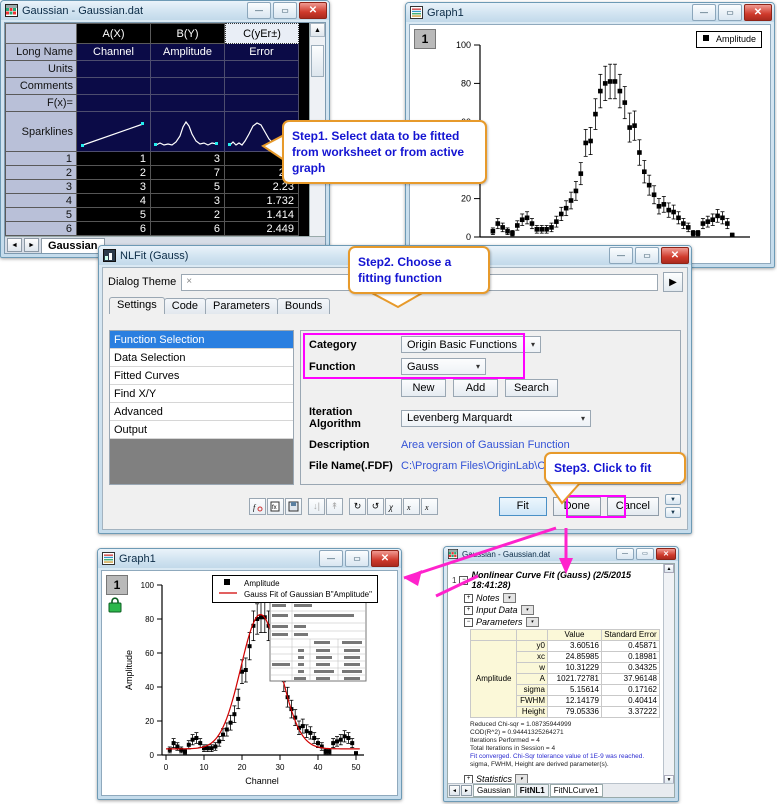 The height and width of the screenshot is (804, 777). Describe the element at coordinates (114, 173) in the screenshot. I see `cell-a: 2` at that location.